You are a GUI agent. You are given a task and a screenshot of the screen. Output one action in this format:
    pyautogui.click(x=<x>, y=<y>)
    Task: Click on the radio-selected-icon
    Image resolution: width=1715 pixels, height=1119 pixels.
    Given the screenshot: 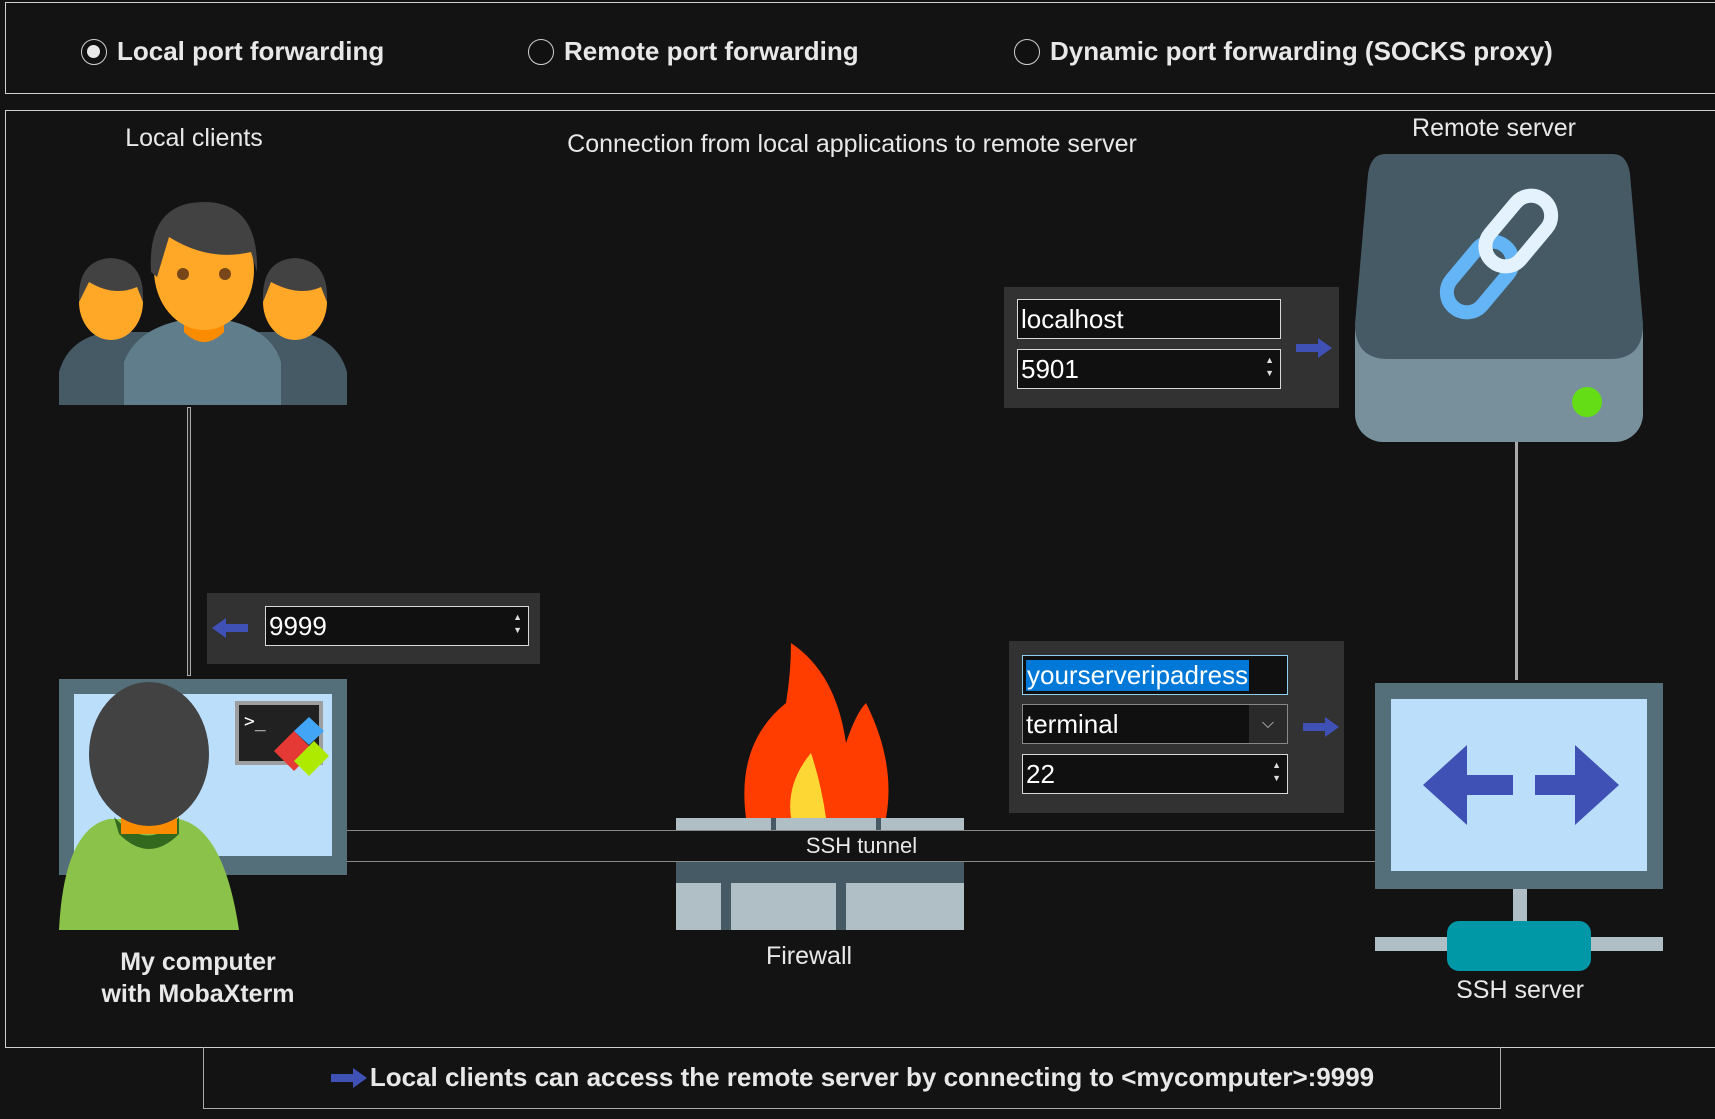 What is the action you would take?
    pyautogui.click(x=94, y=51)
    